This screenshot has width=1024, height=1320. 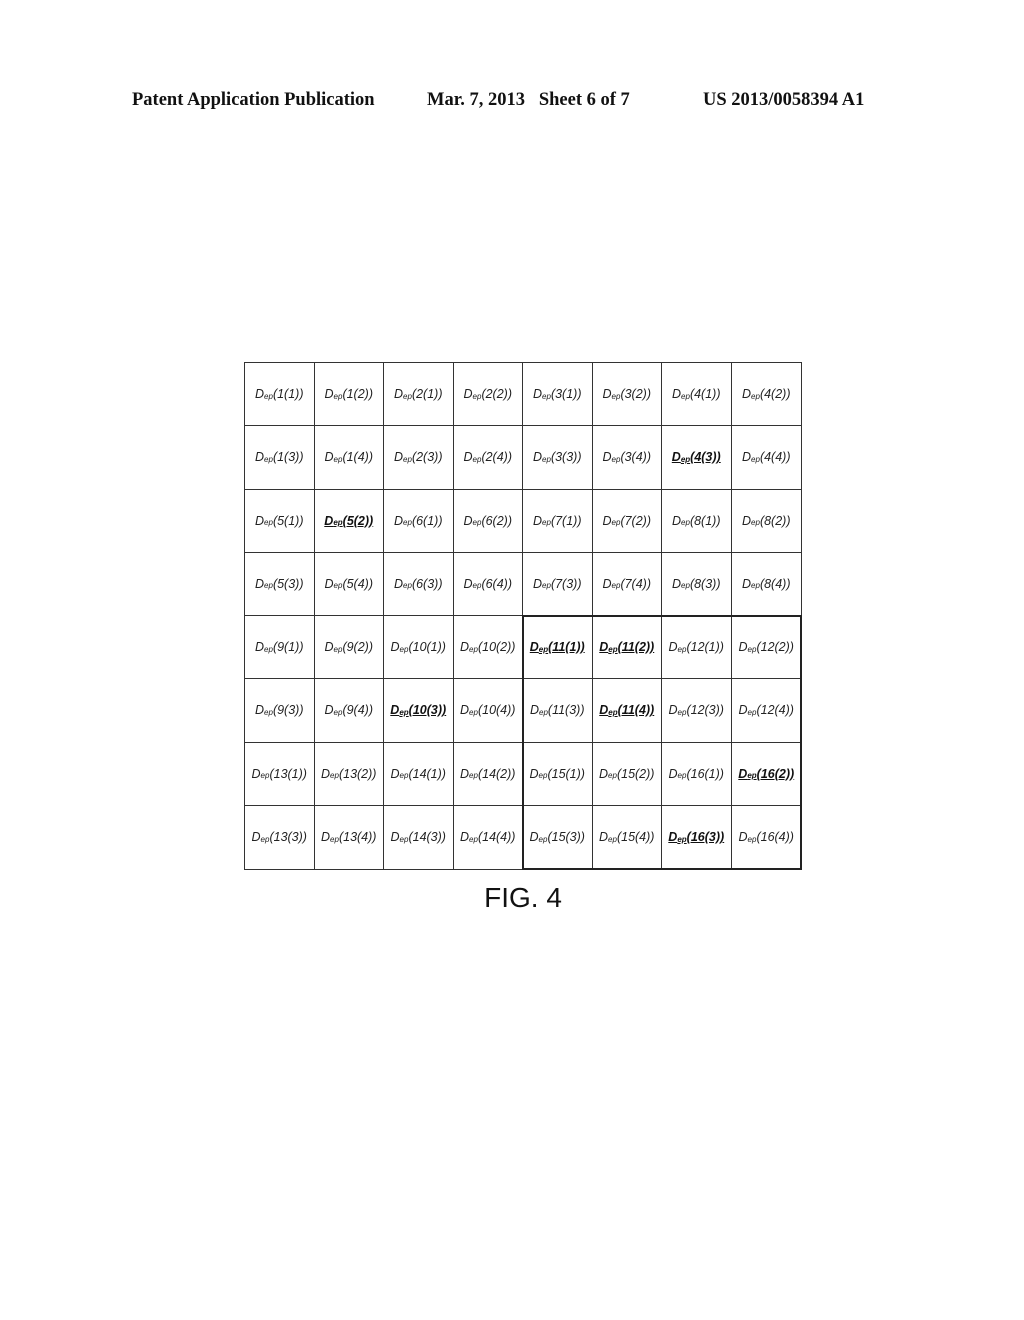 What do you see at coordinates (357, 710) in the screenshot?
I see `cell-index: (9(4))` at bounding box center [357, 710].